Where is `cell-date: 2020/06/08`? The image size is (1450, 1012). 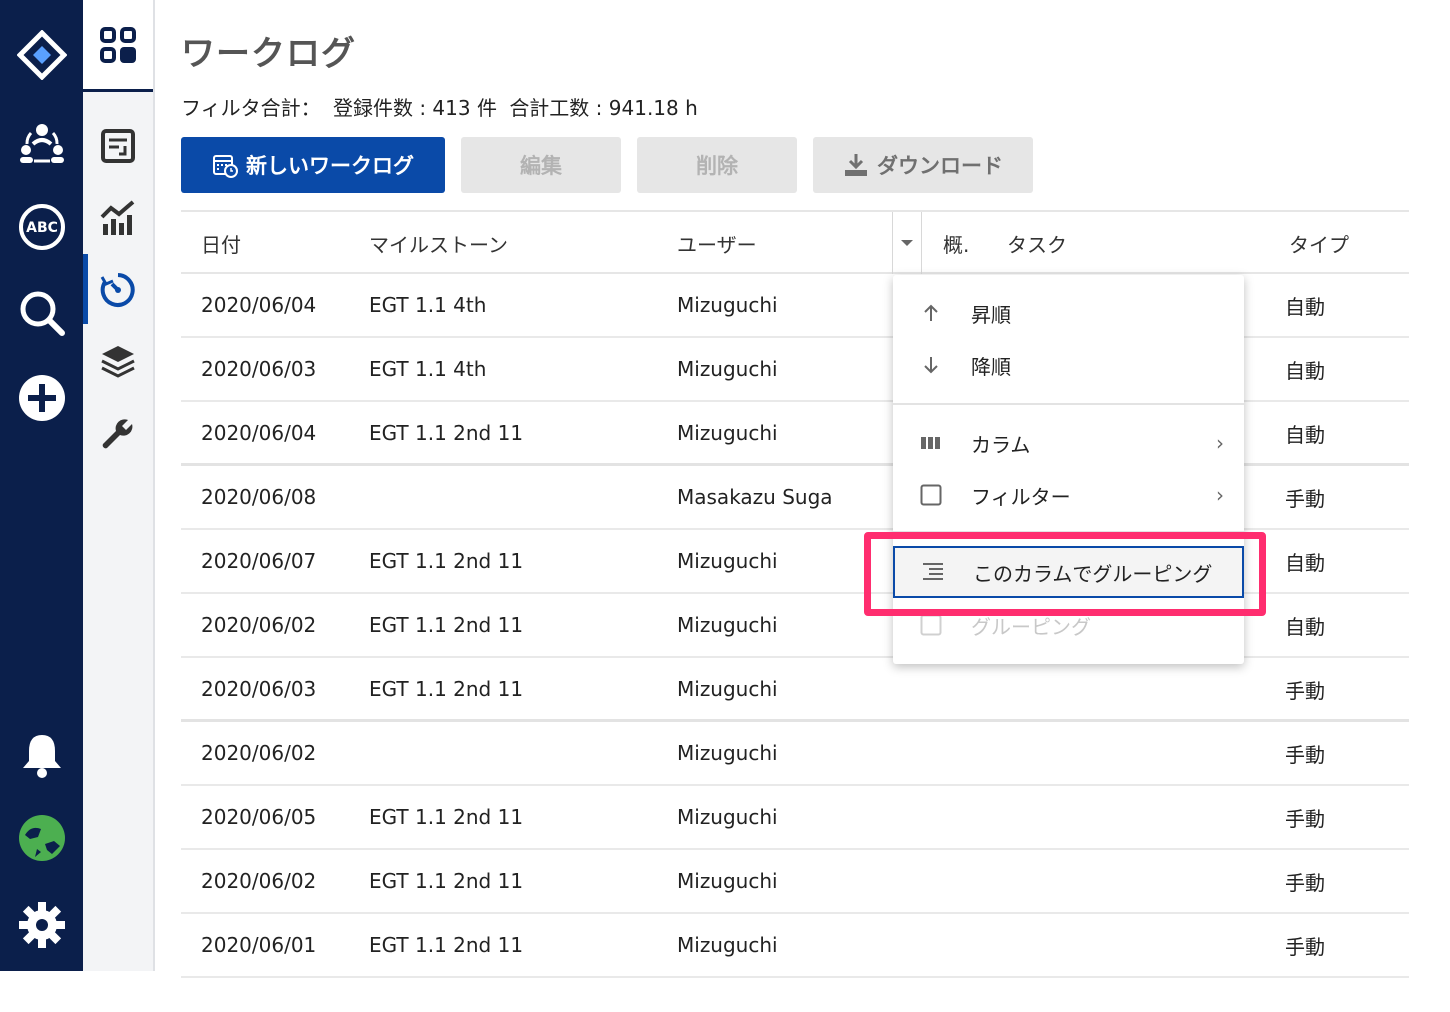
cell-date: 2020/06/08 is located at coordinates (259, 497).